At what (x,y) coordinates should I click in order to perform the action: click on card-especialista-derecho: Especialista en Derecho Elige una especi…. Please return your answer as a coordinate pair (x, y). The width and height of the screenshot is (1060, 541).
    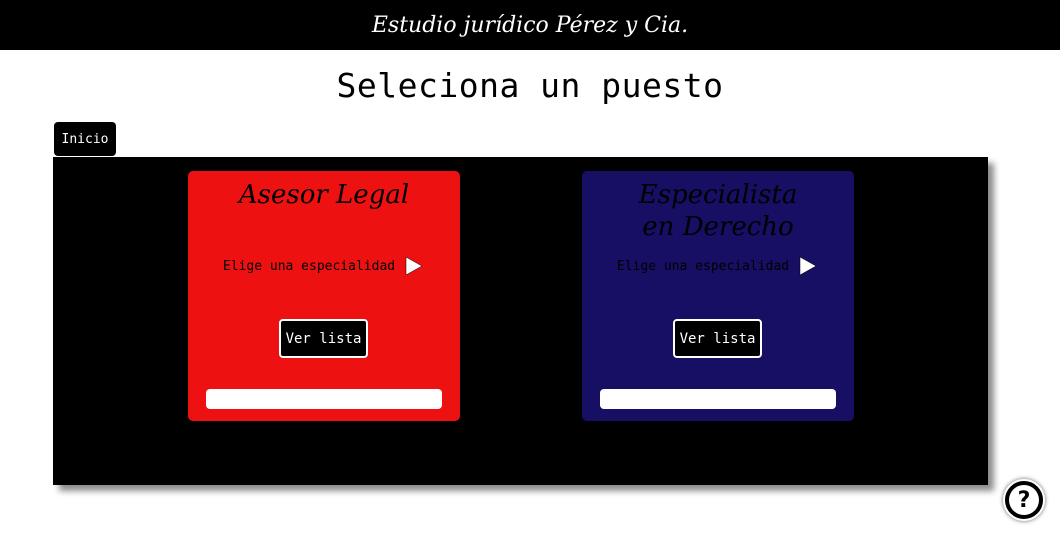
    Looking at the image, I should click on (718, 296).